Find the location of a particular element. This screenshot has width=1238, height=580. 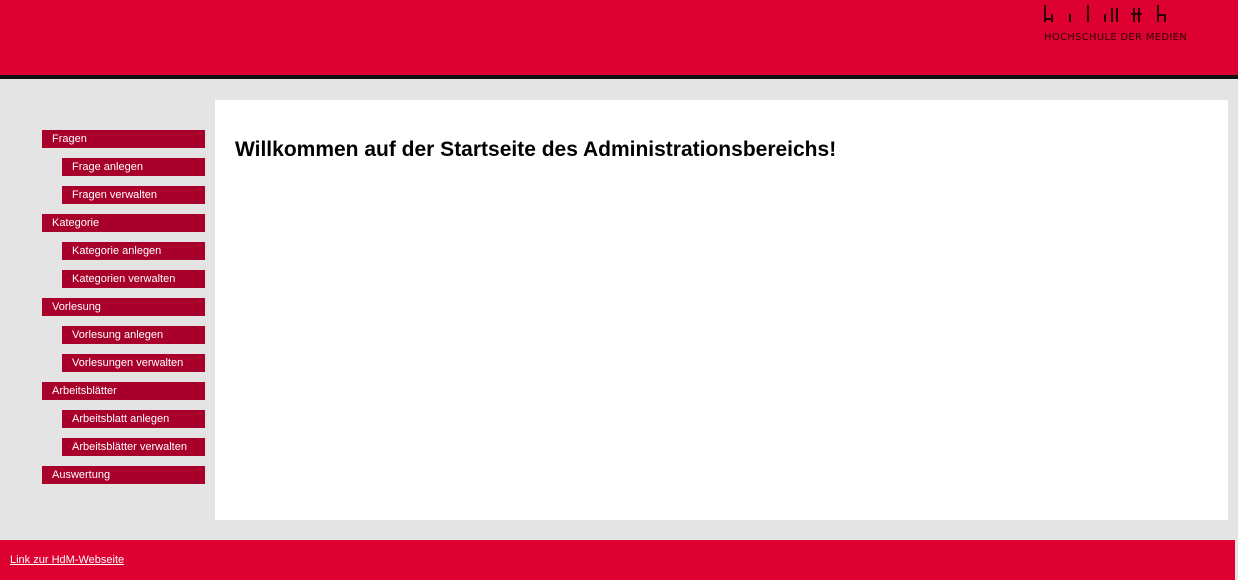

sidebar-item-fragen-verwalten: Fragen verwalten is located at coordinates (133, 195).